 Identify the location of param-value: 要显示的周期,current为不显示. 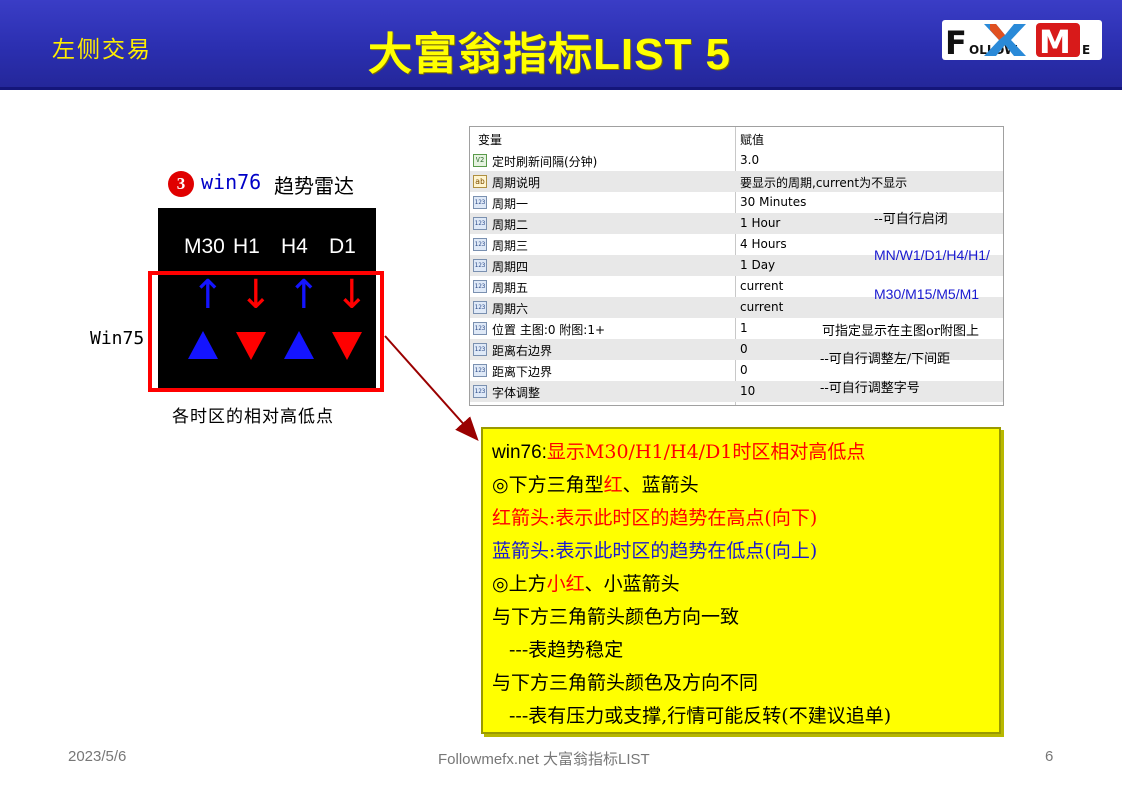
(823, 182).